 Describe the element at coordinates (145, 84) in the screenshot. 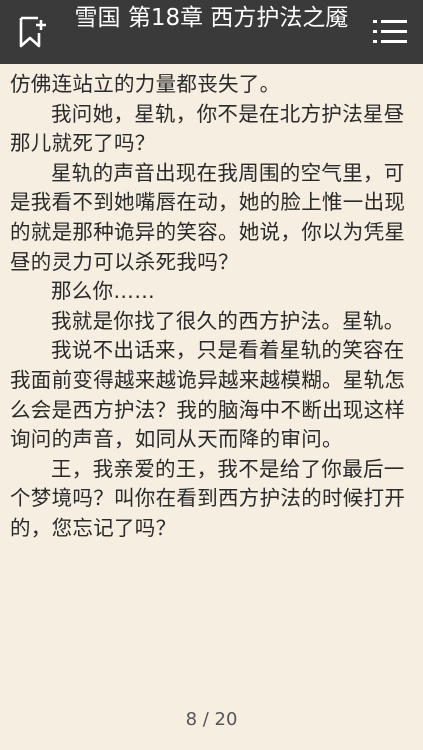

I see `paragraph: 仿佛连站立的力量都丧失了。` at that location.